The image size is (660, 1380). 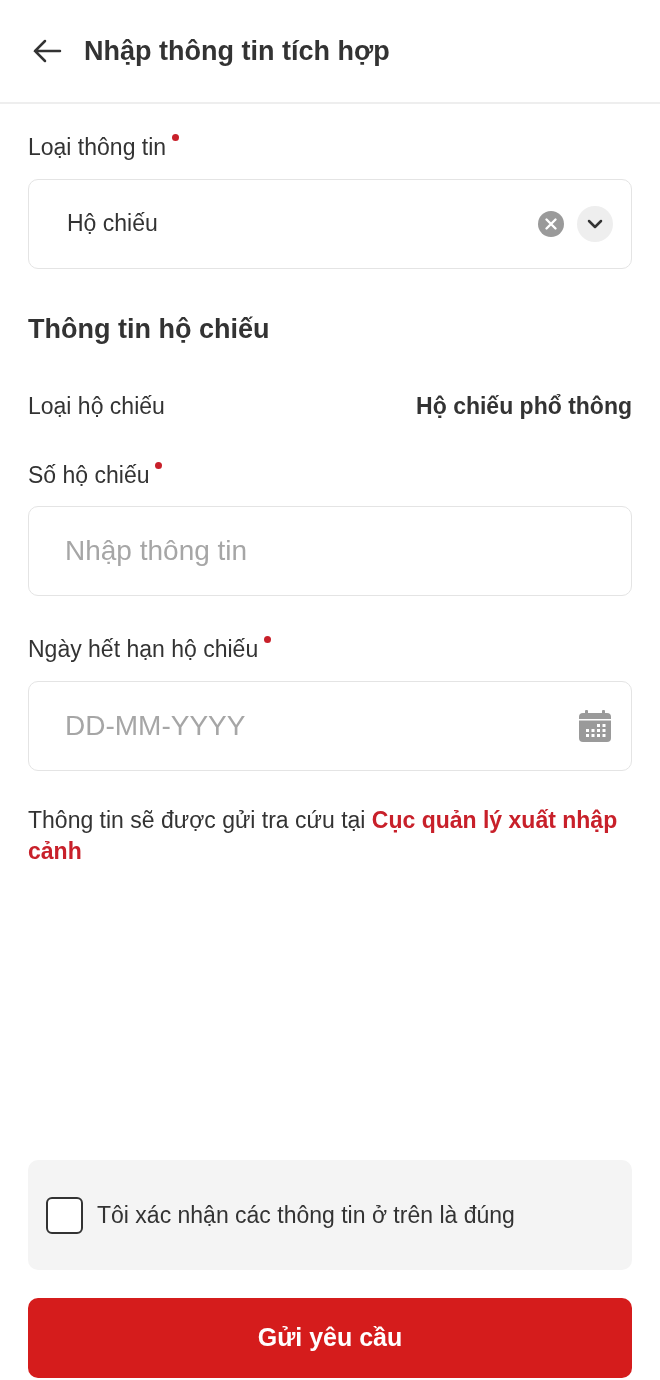 I want to click on date-field: DD-MM-YYYY, so click(x=330, y=725).